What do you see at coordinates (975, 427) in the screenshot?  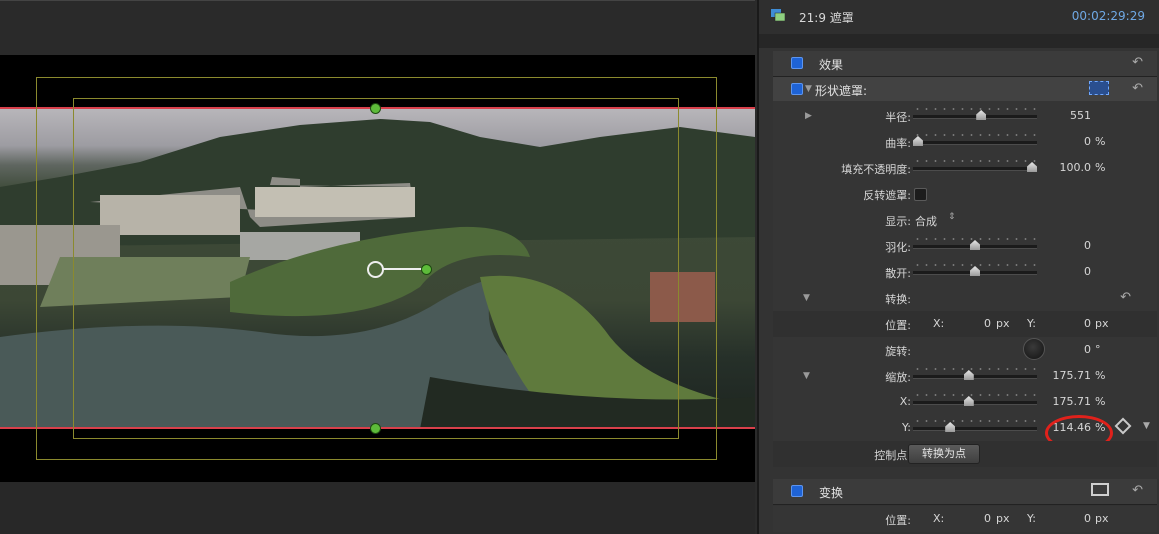 I see `scale-y-slider` at bounding box center [975, 427].